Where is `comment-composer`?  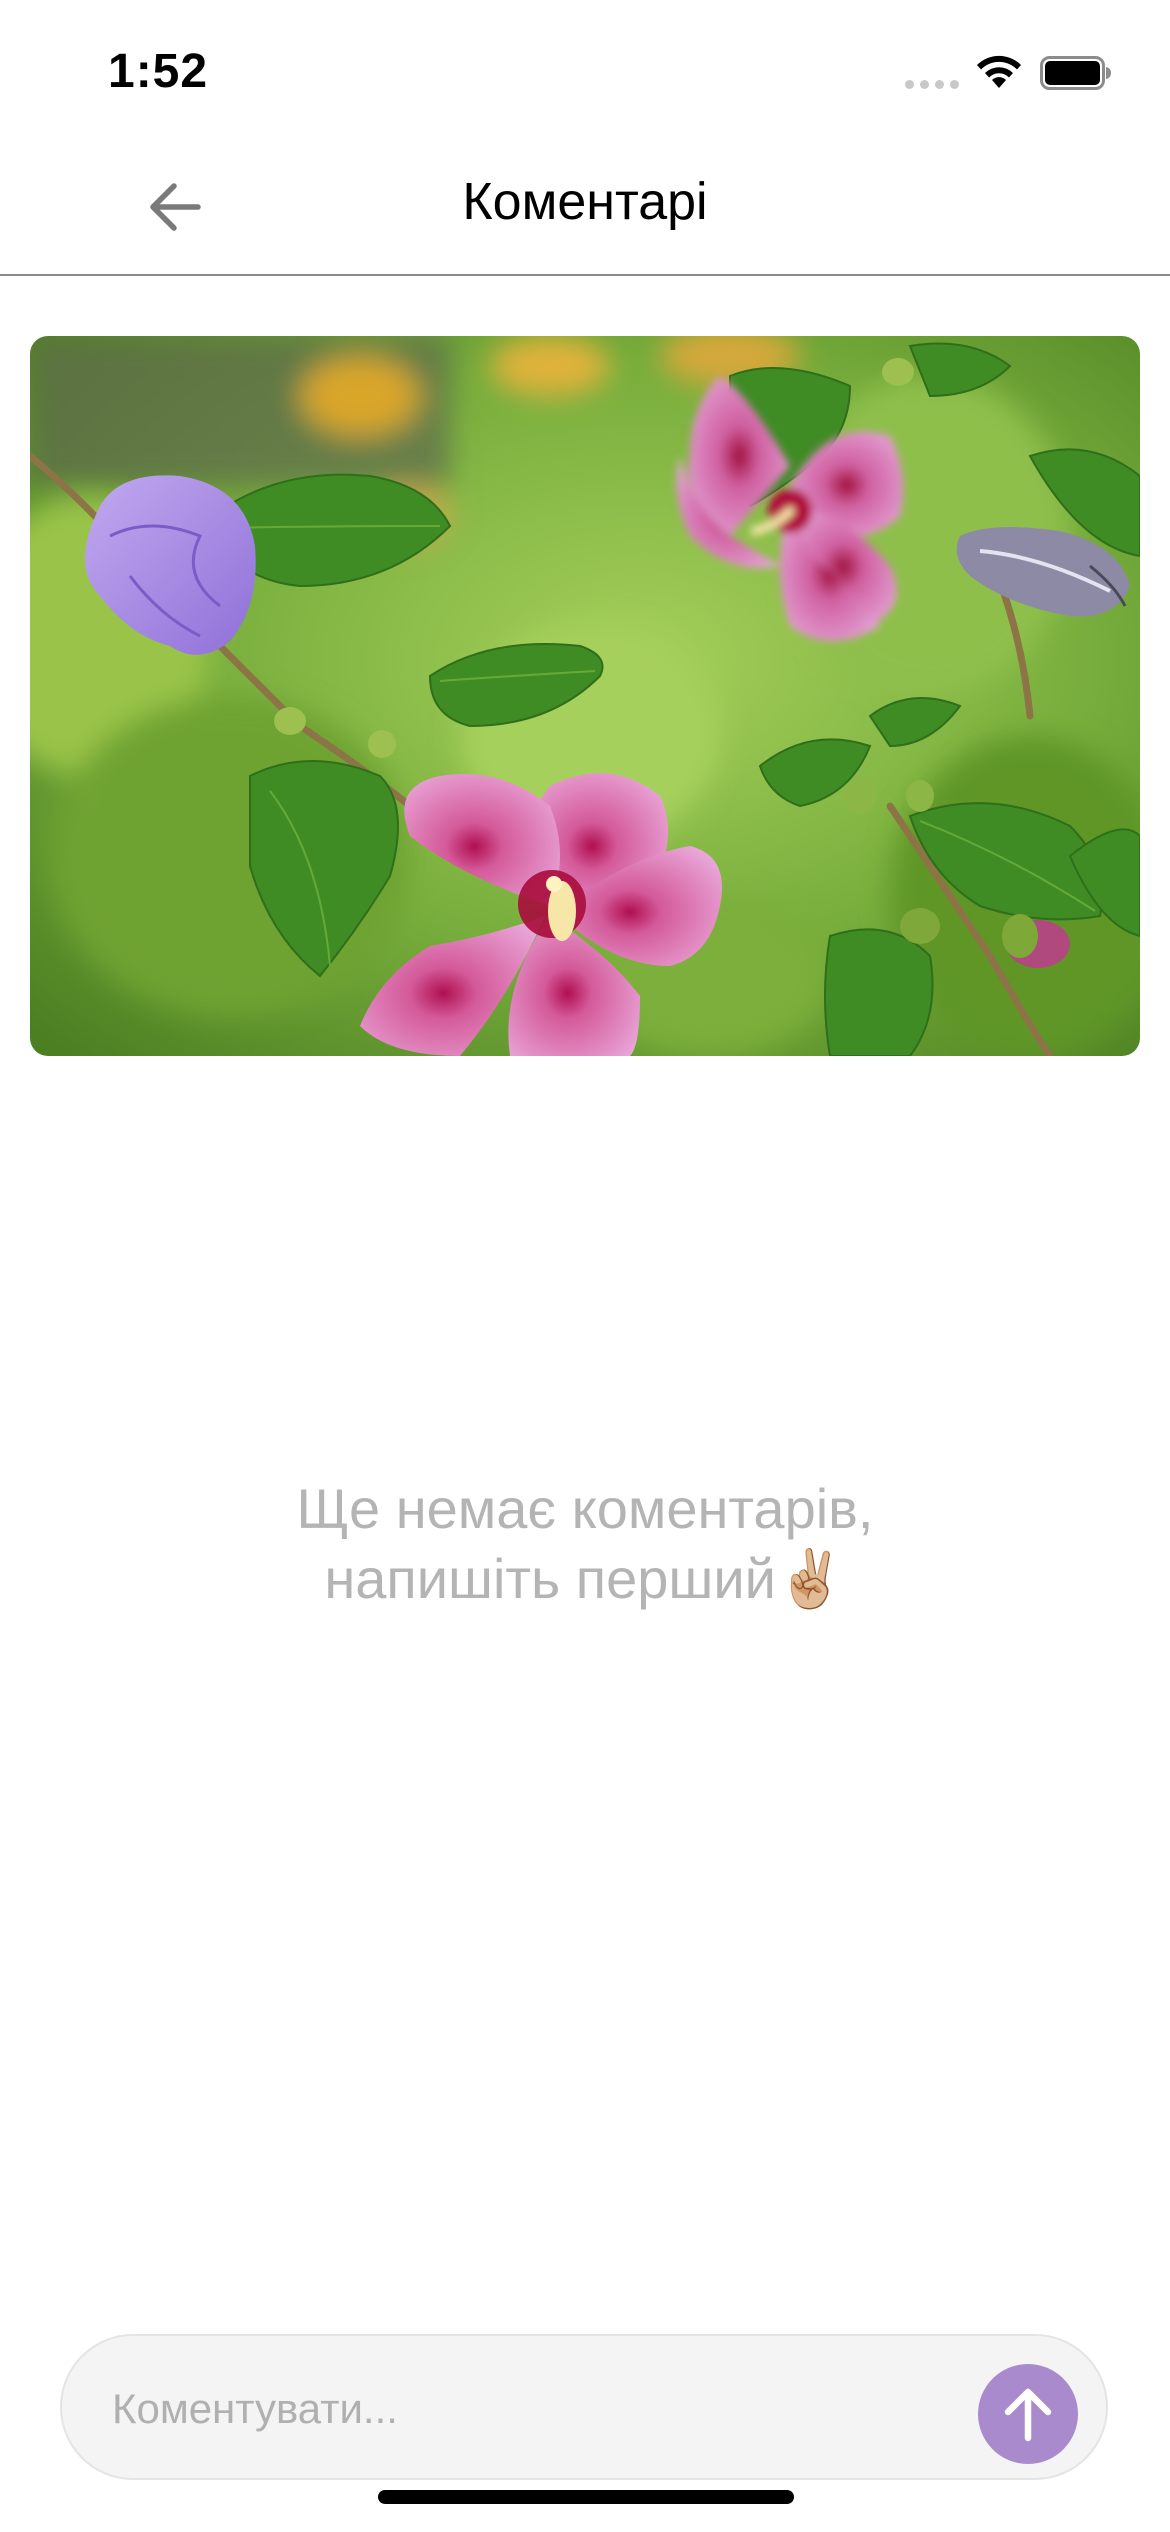
comment-composer is located at coordinates (584, 2407).